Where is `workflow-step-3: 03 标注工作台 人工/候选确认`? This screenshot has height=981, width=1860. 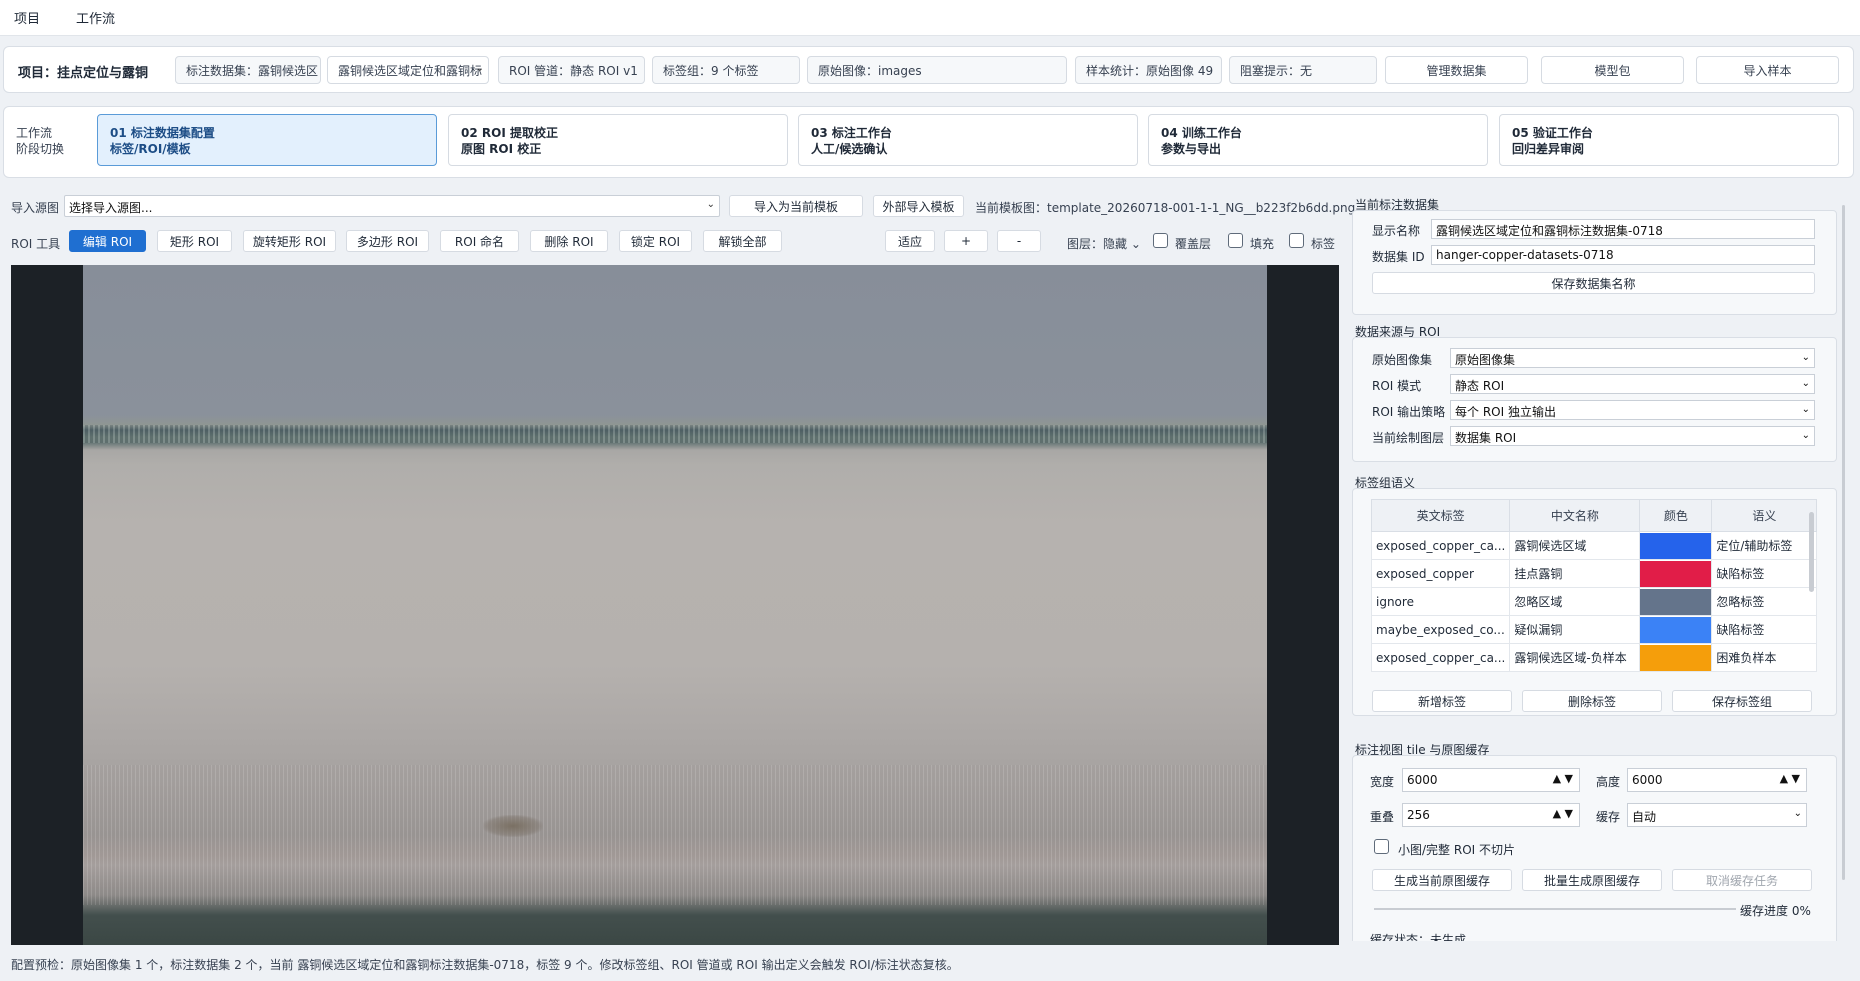
workflow-step-3: 03 标注工作台 人工/候选确认 is located at coordinates (968, 140).